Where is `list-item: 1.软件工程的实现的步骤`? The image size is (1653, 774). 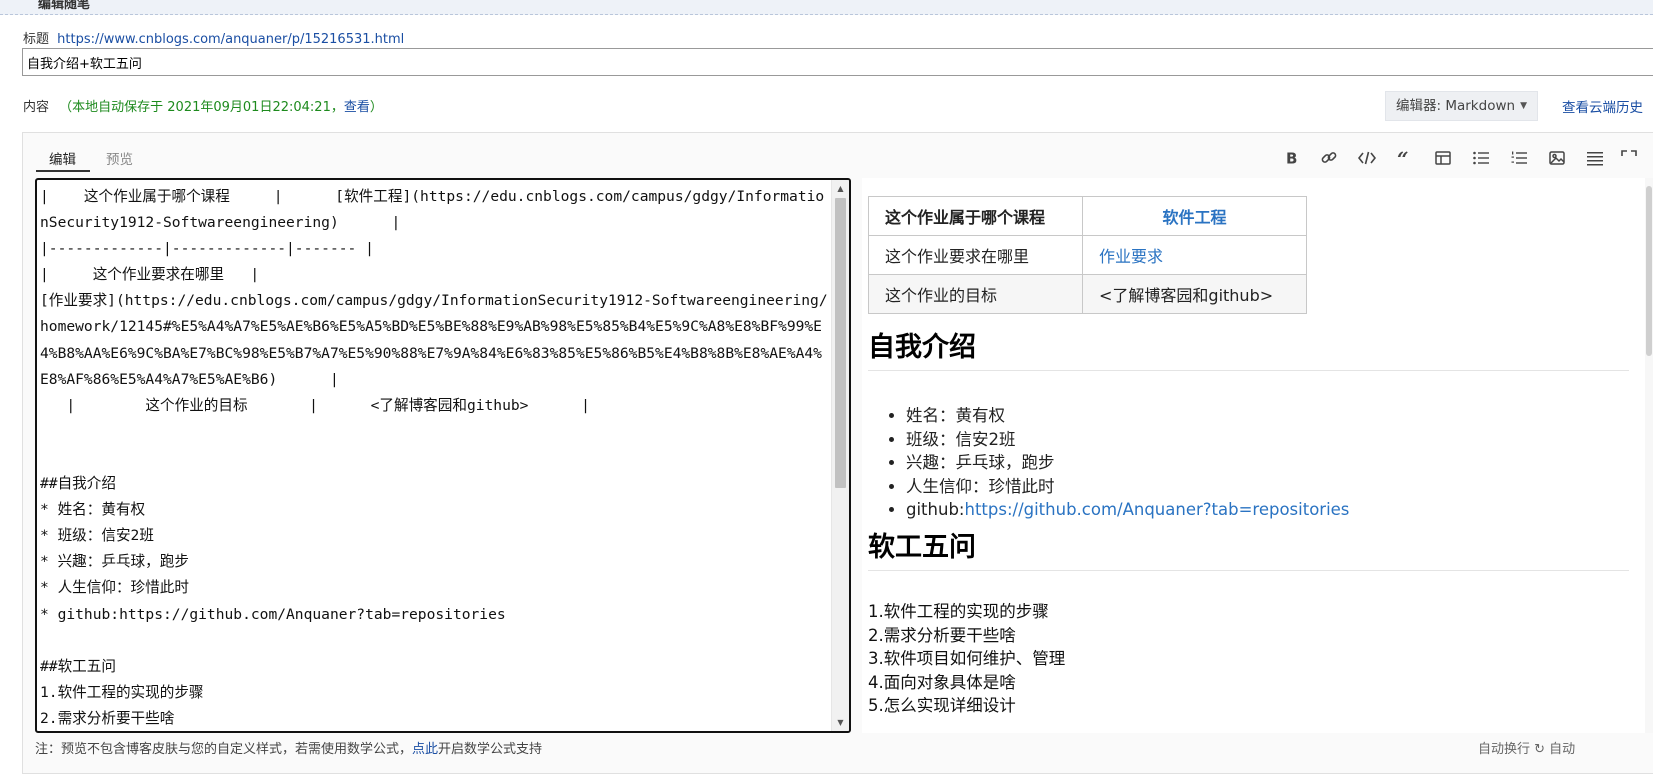
list-item: 1.软件工程的实现的步骤 is located at coordinates (958, 611).